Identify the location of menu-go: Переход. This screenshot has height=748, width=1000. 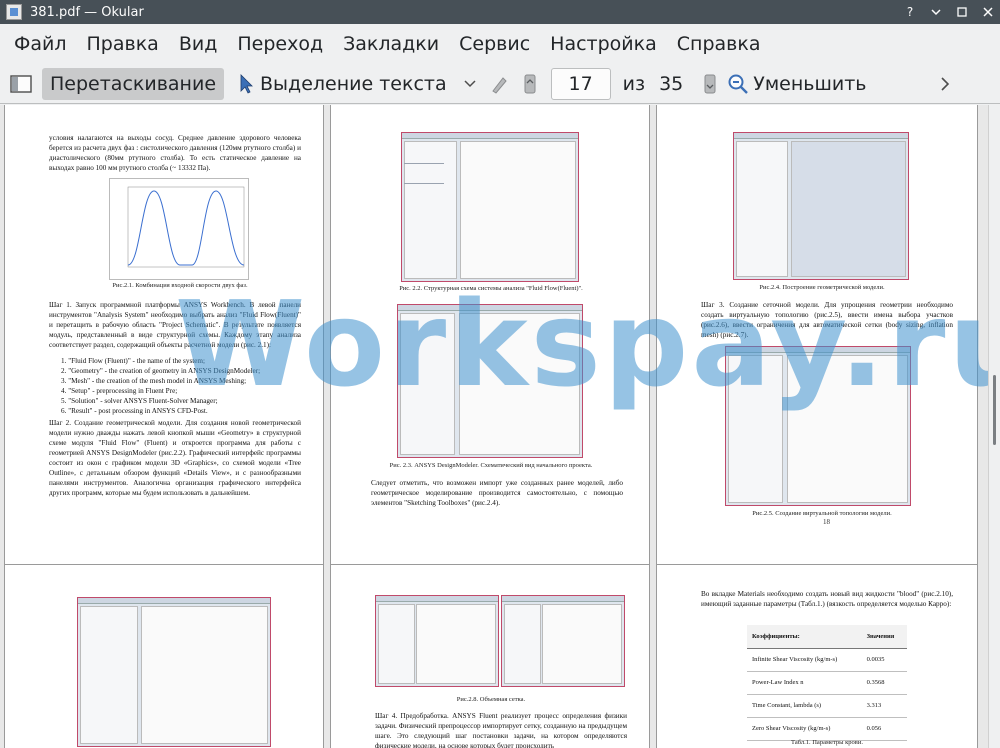
(280, 44).